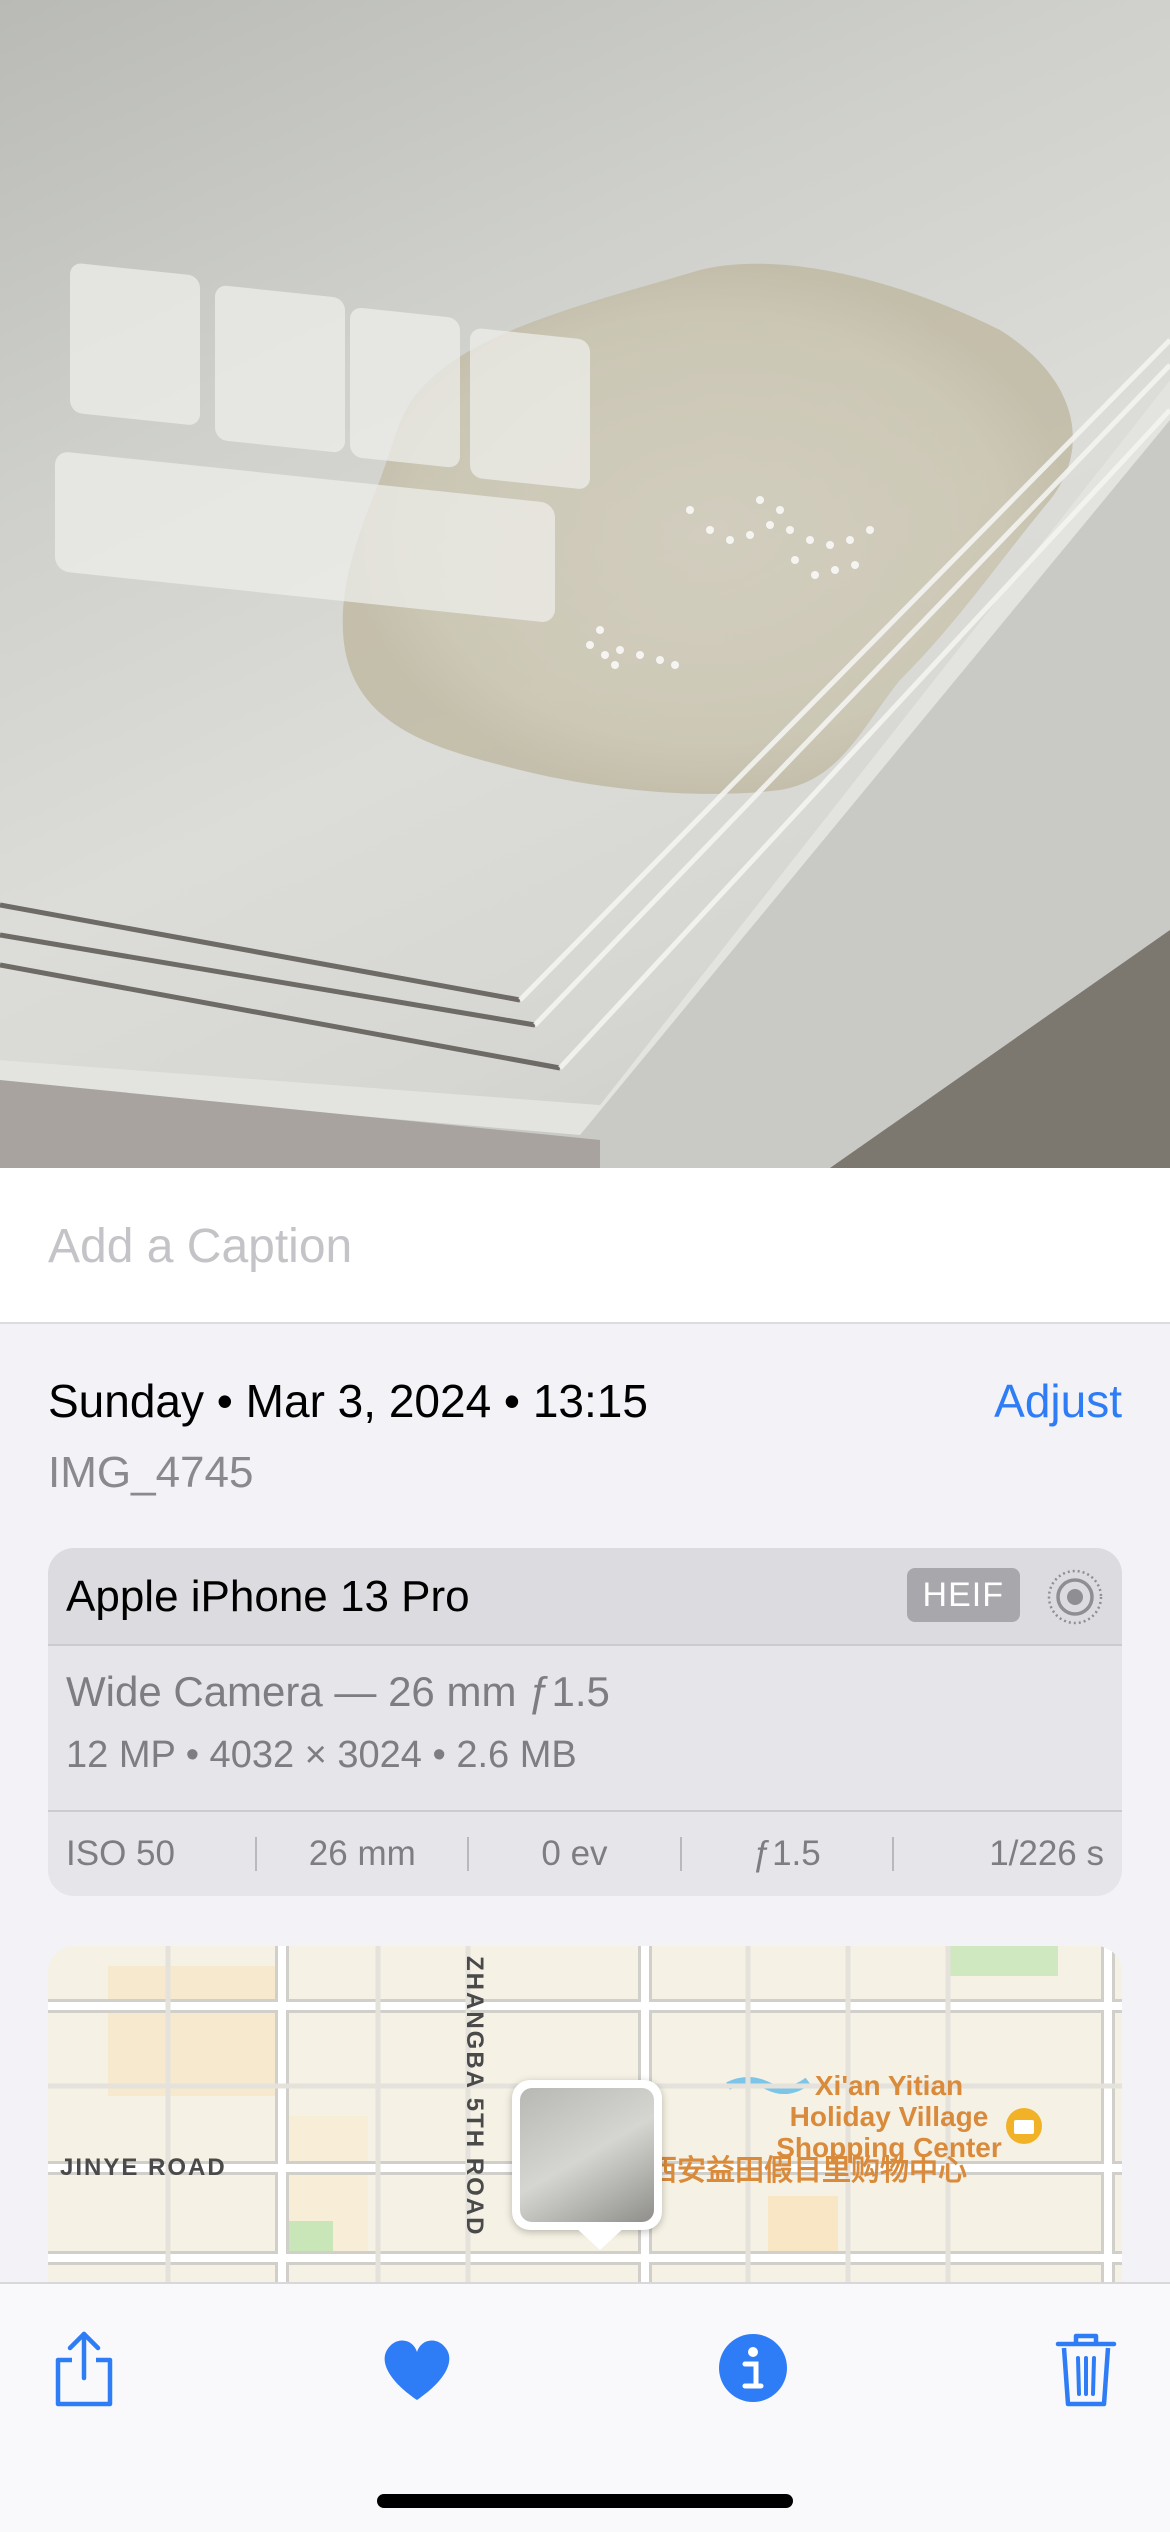 The image size is (1170, 2532). I want to click on date-time-label: Sunday • Mar 3, 2024 • 13:15, so click(348, 1401).